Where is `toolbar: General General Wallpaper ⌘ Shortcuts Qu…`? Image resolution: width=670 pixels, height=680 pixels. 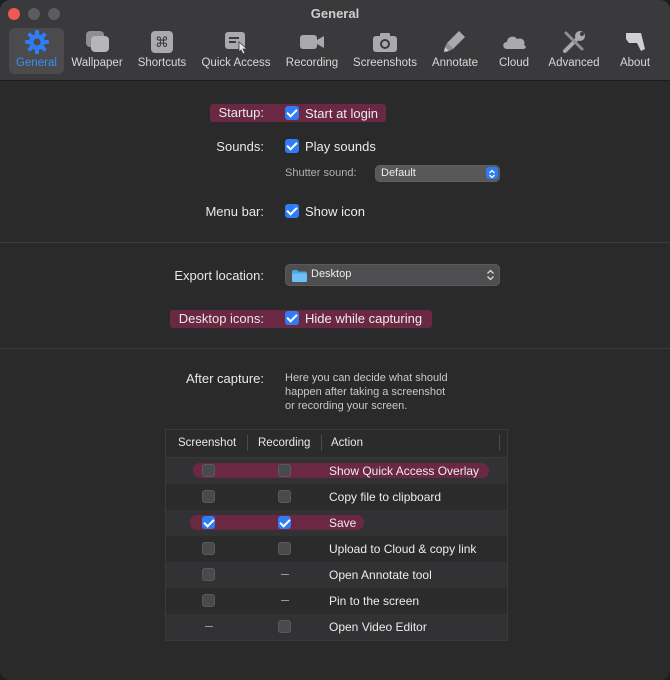
toolbar: General General Wallpaper ⌘ Shortcuts Qu… is located at coordinates (335, 40).